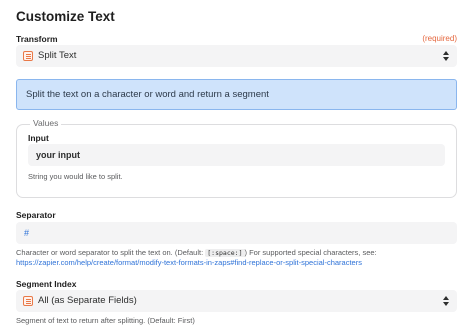  What do you see at coordinates (57, 55) in the screenshot?
I see `transform-select-value: Split Text` at bounding box center [57, 55].